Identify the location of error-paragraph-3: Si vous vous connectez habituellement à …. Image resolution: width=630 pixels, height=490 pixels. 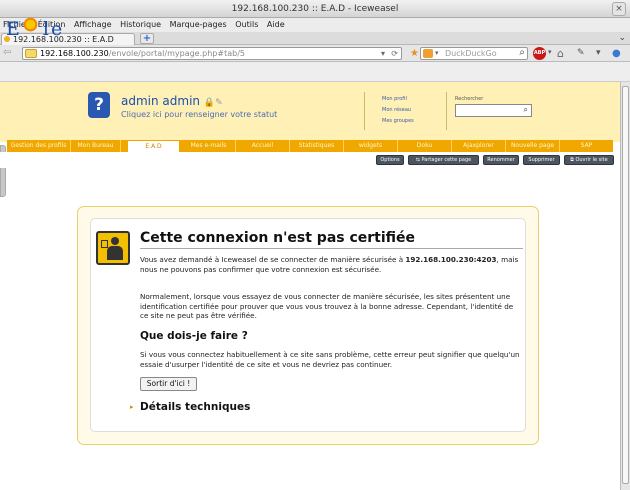
(330, 359).